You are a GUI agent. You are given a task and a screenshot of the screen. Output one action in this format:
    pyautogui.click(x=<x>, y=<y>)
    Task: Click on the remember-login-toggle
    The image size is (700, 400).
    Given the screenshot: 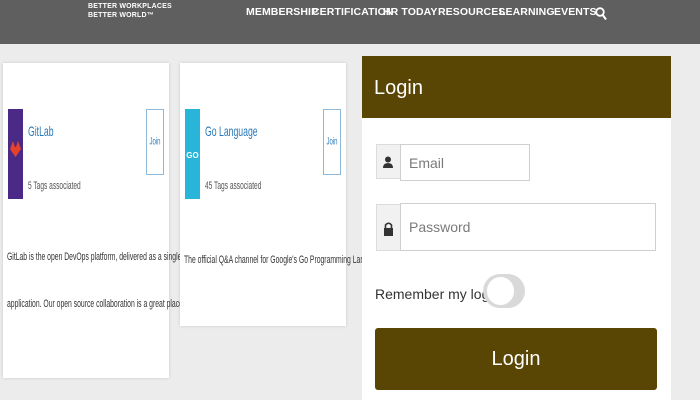 What is the action you would take?
    pyautogui.click(x=504, y=291)
    